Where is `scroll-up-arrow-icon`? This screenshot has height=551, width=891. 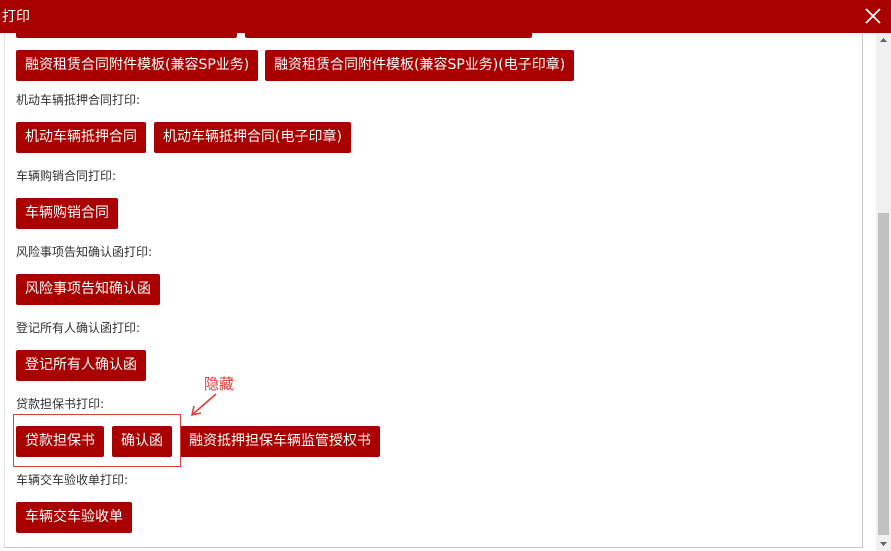
scroll-up-arrow-icon is located at coordinates (883, 40).